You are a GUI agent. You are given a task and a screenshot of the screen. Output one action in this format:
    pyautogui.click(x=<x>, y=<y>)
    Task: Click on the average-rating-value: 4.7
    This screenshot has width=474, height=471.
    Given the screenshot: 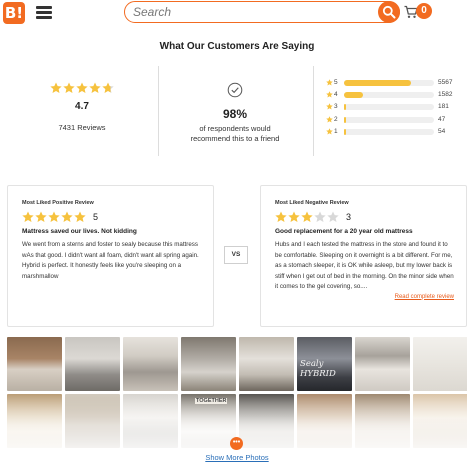 What is the action you would take?
    pyautogui.click(x=82, y=106)
    